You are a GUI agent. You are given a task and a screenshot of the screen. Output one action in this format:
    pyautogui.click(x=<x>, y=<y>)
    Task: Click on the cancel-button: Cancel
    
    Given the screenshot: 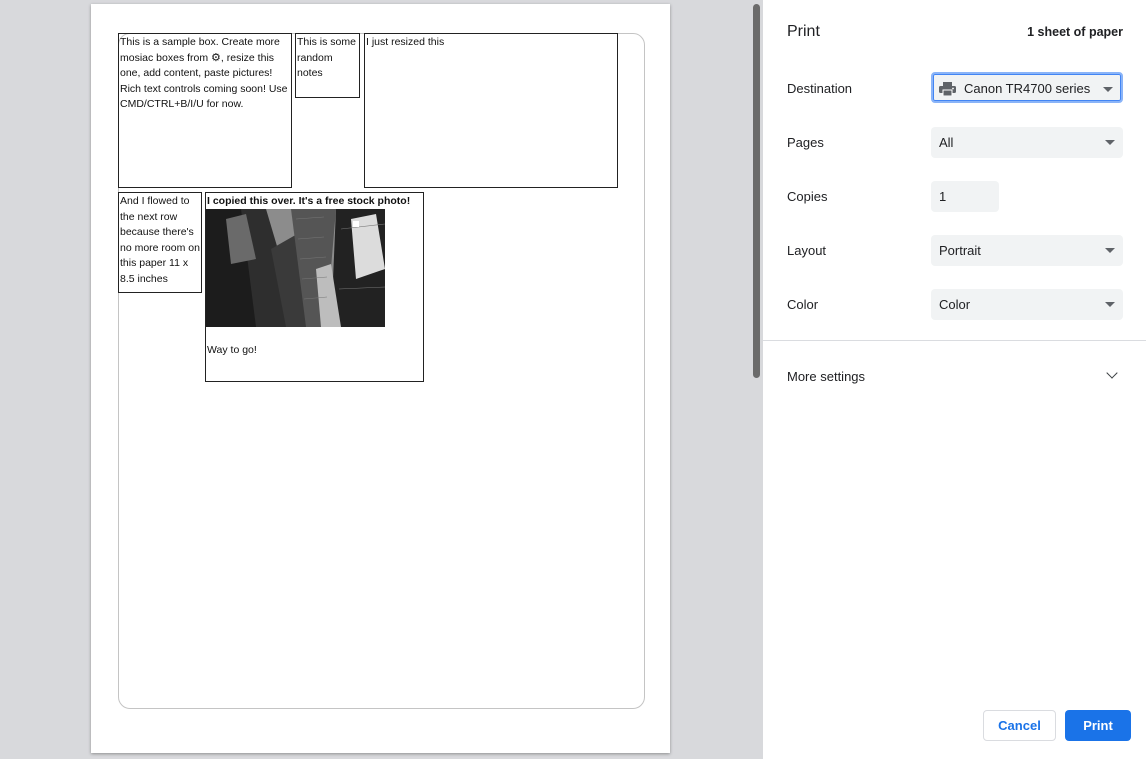 What is the action you would take?
    pyautogui.click(x=1019, y=725)
    